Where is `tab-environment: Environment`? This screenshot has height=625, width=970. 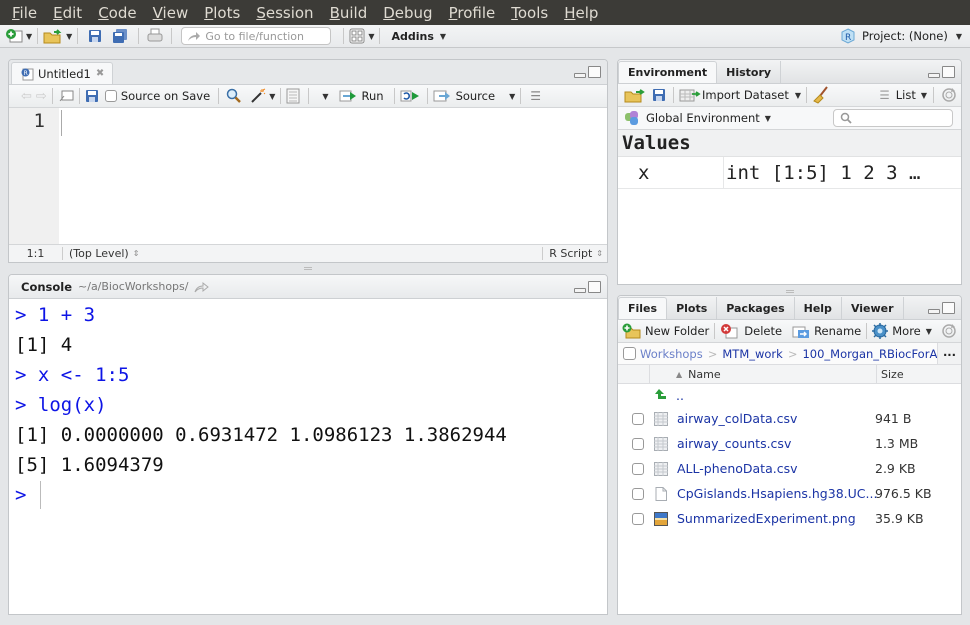
tab-environment: Environment is located at coordinates (668, 72).